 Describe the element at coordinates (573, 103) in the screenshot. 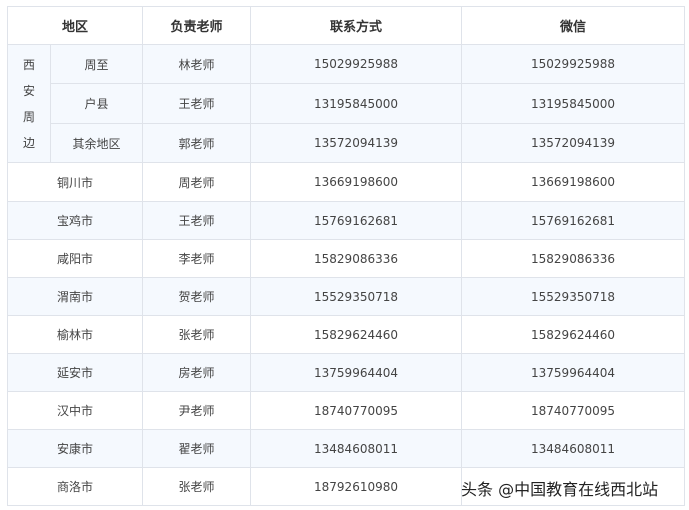

I see `cell-wechat: 13195845000` at that location.